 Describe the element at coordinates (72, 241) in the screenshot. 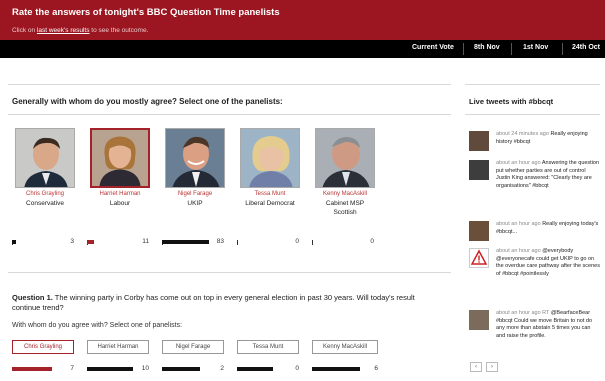

I see `vote-count: 3` at that location.